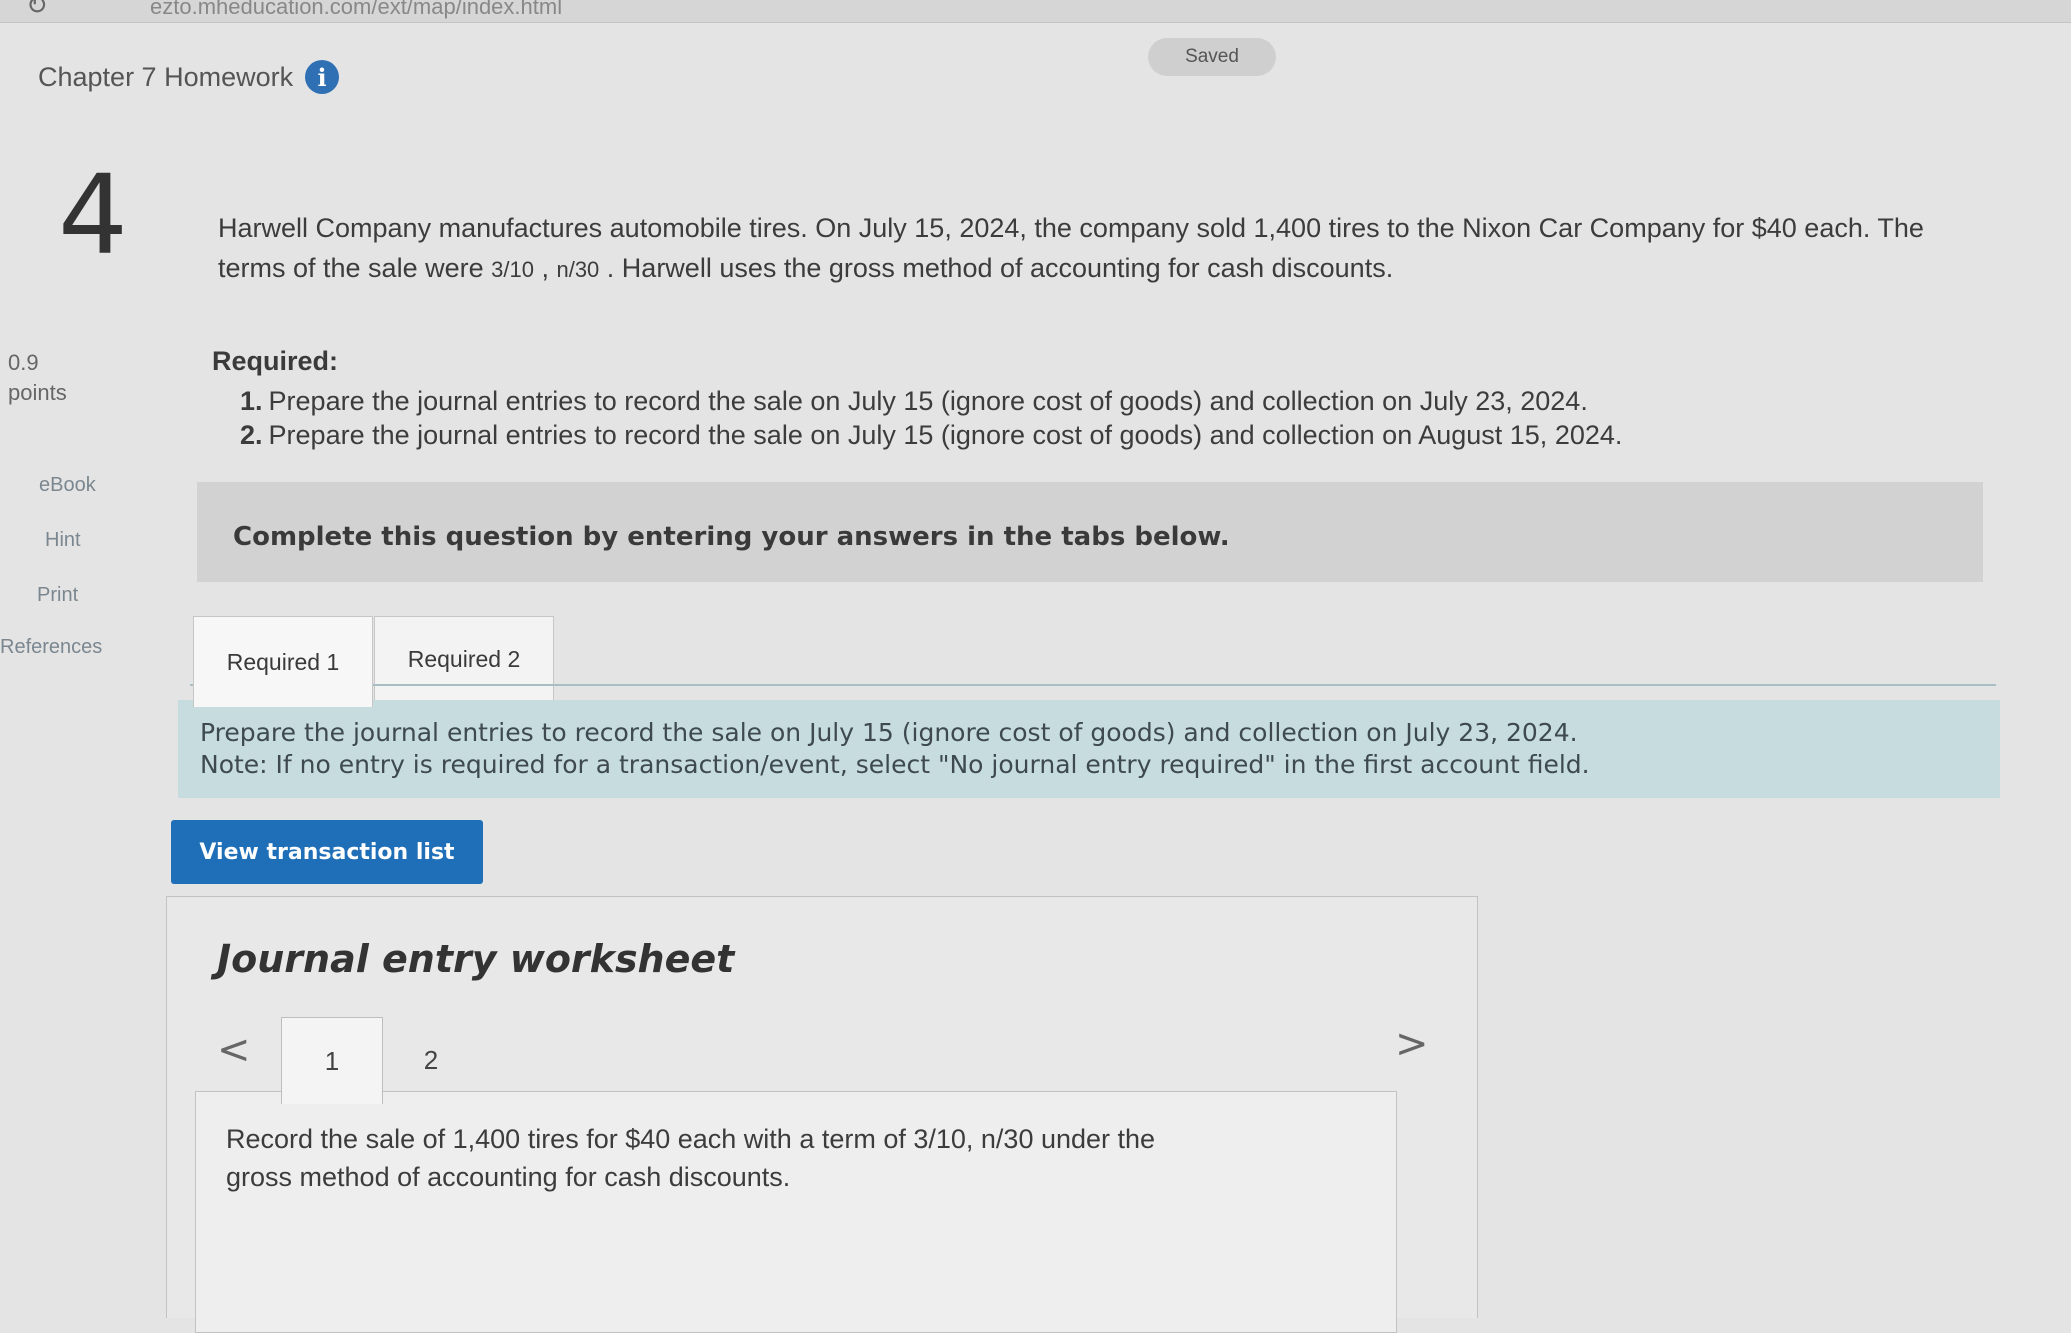 This screenshot has height=1333, width=2071. What do you see at coordinates (512, 269) in the screenshot?
I see `term-discount: 3/10` at bounding box center [512, 269].